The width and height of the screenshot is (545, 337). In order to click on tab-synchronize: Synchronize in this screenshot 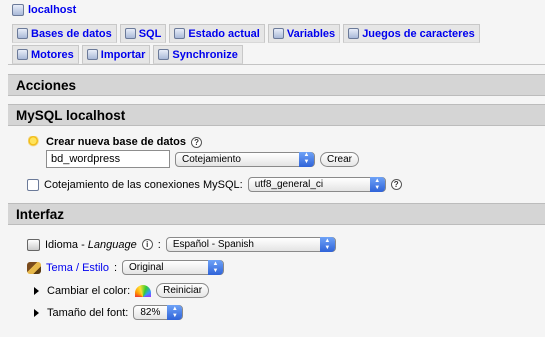, I will do `click(198, 54)`.